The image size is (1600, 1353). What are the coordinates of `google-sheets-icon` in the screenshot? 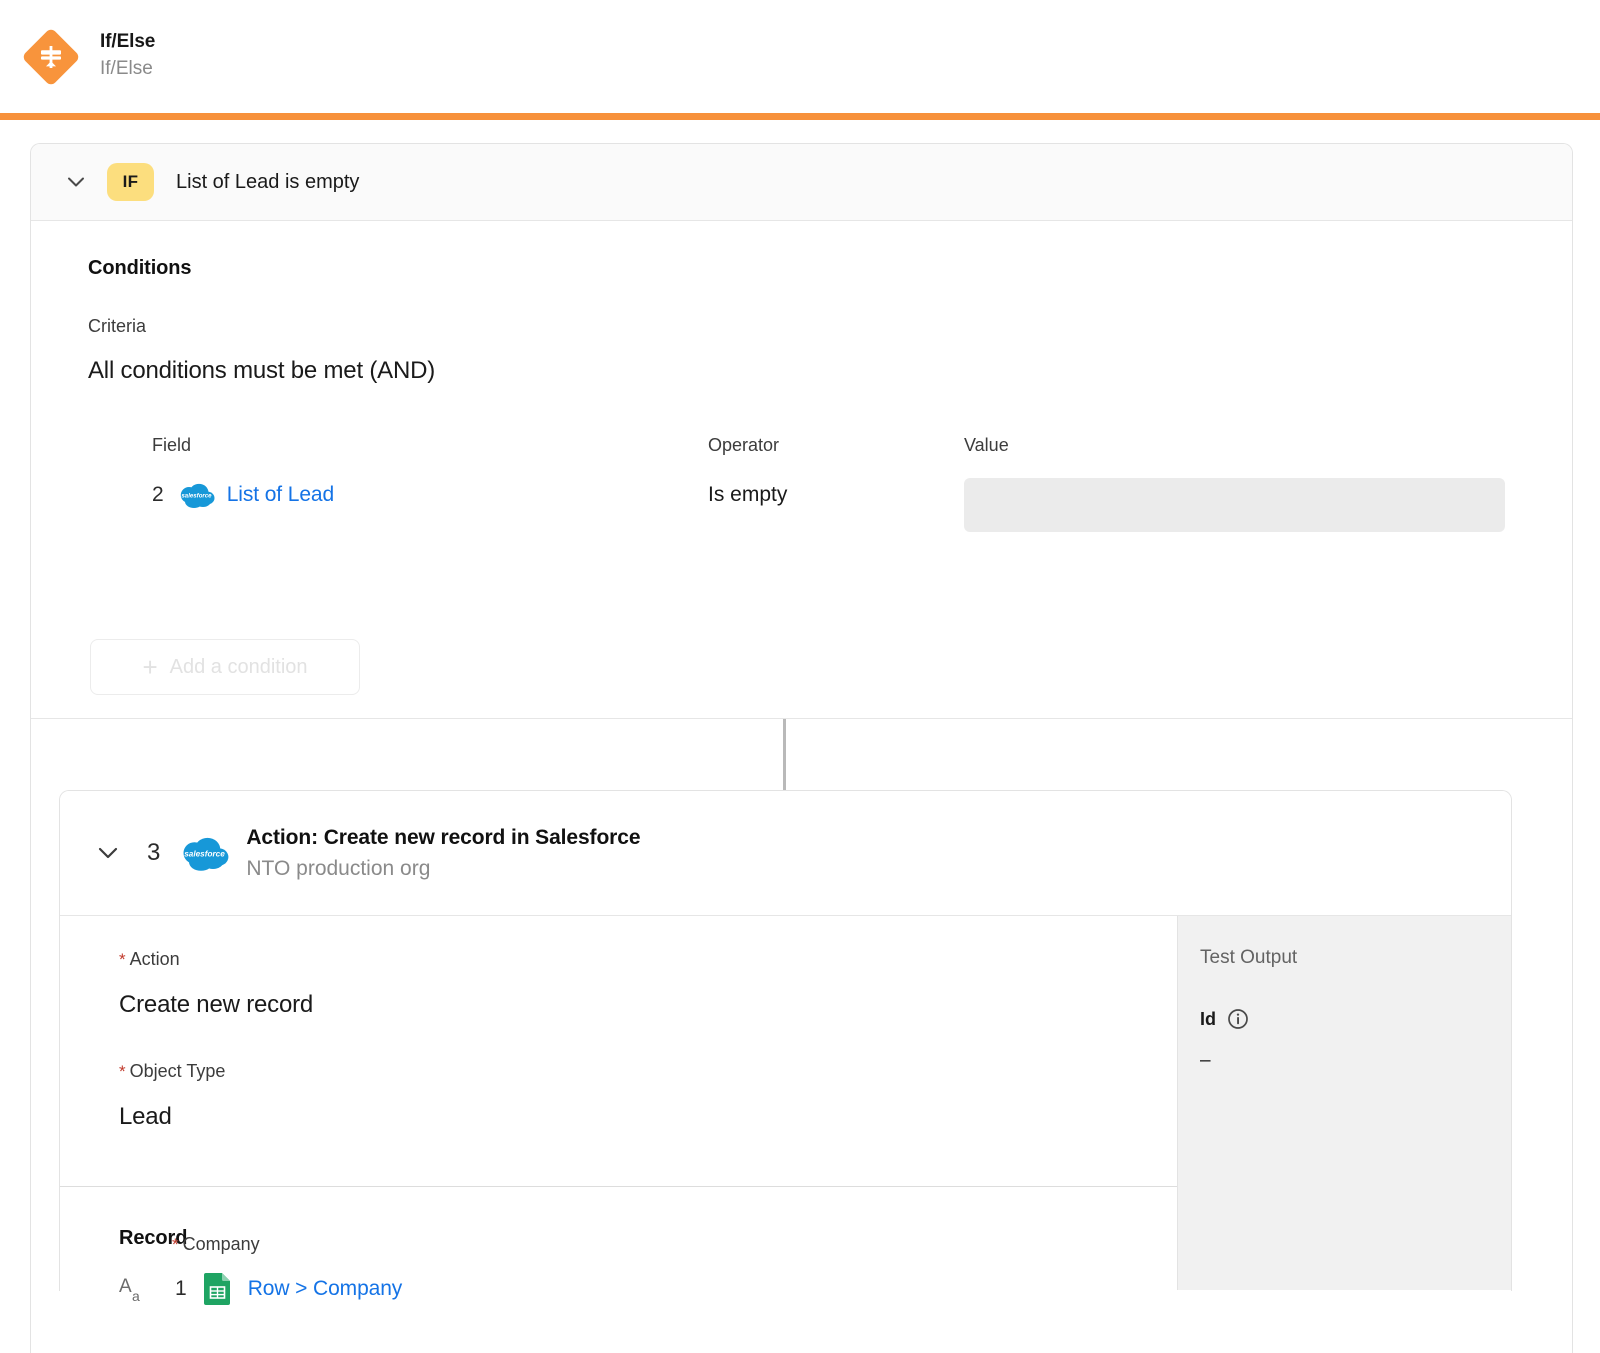 It's located at (218, 1289).